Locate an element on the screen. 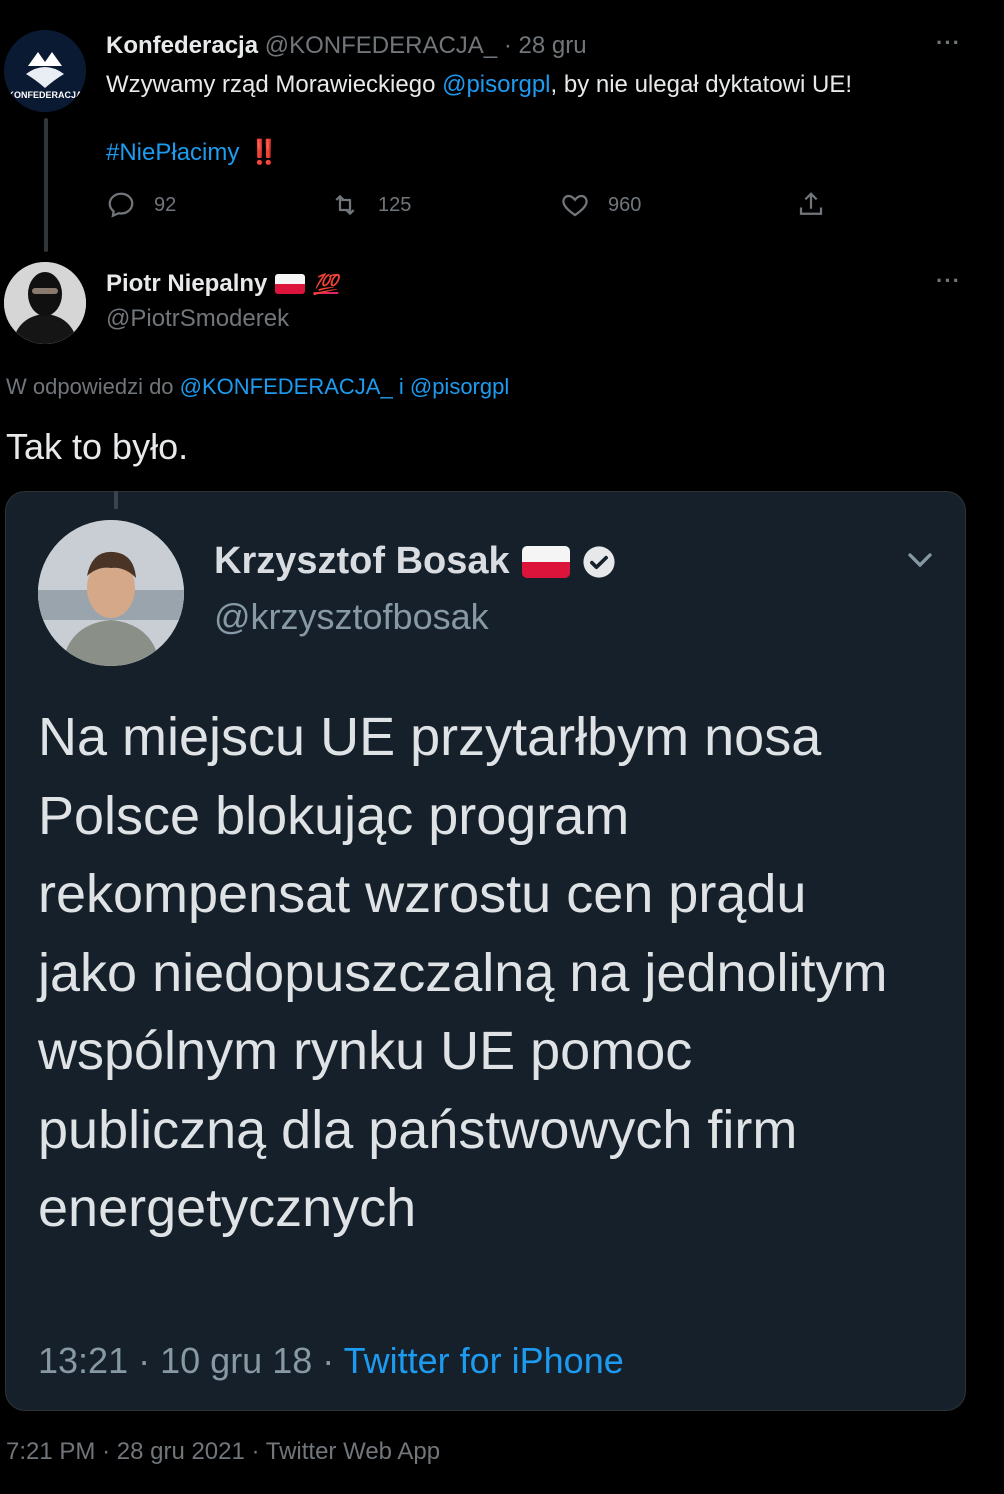  retweet-button: 125 is located at coordinates (370, 205).